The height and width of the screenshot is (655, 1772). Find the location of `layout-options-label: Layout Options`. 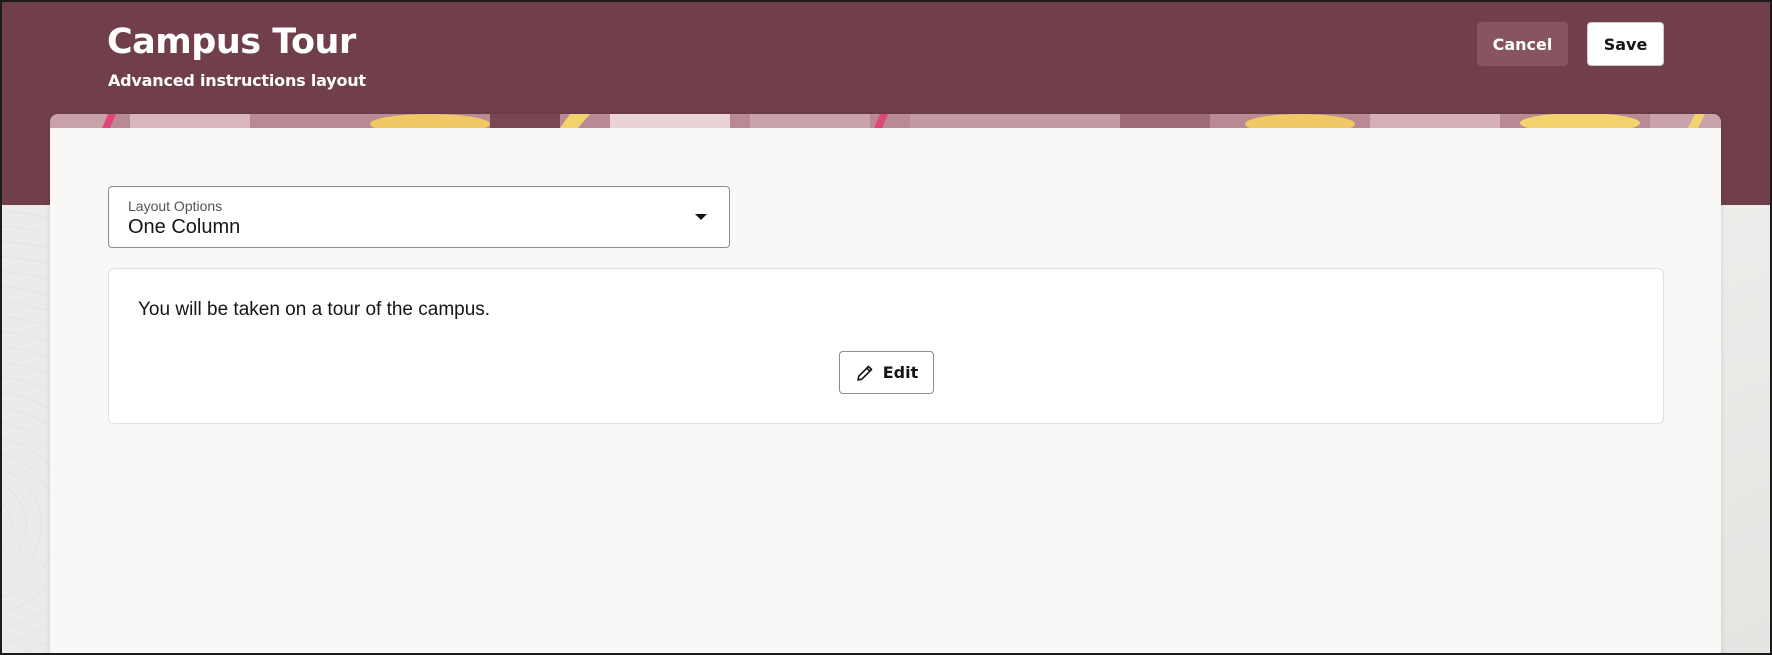

layout-options-label: Layout Options is located at coordinates (175, 206).